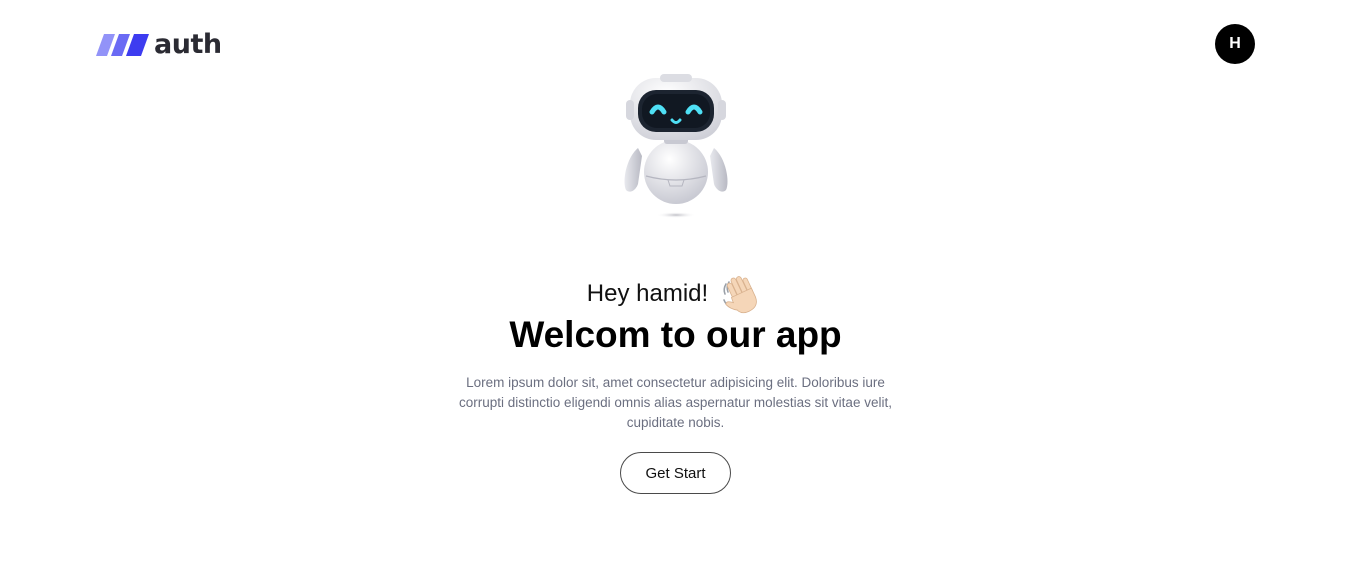 This screenshot has width=1351, height=570. I want to click on greeting-text: Hey hamid!, so click(647, 293).